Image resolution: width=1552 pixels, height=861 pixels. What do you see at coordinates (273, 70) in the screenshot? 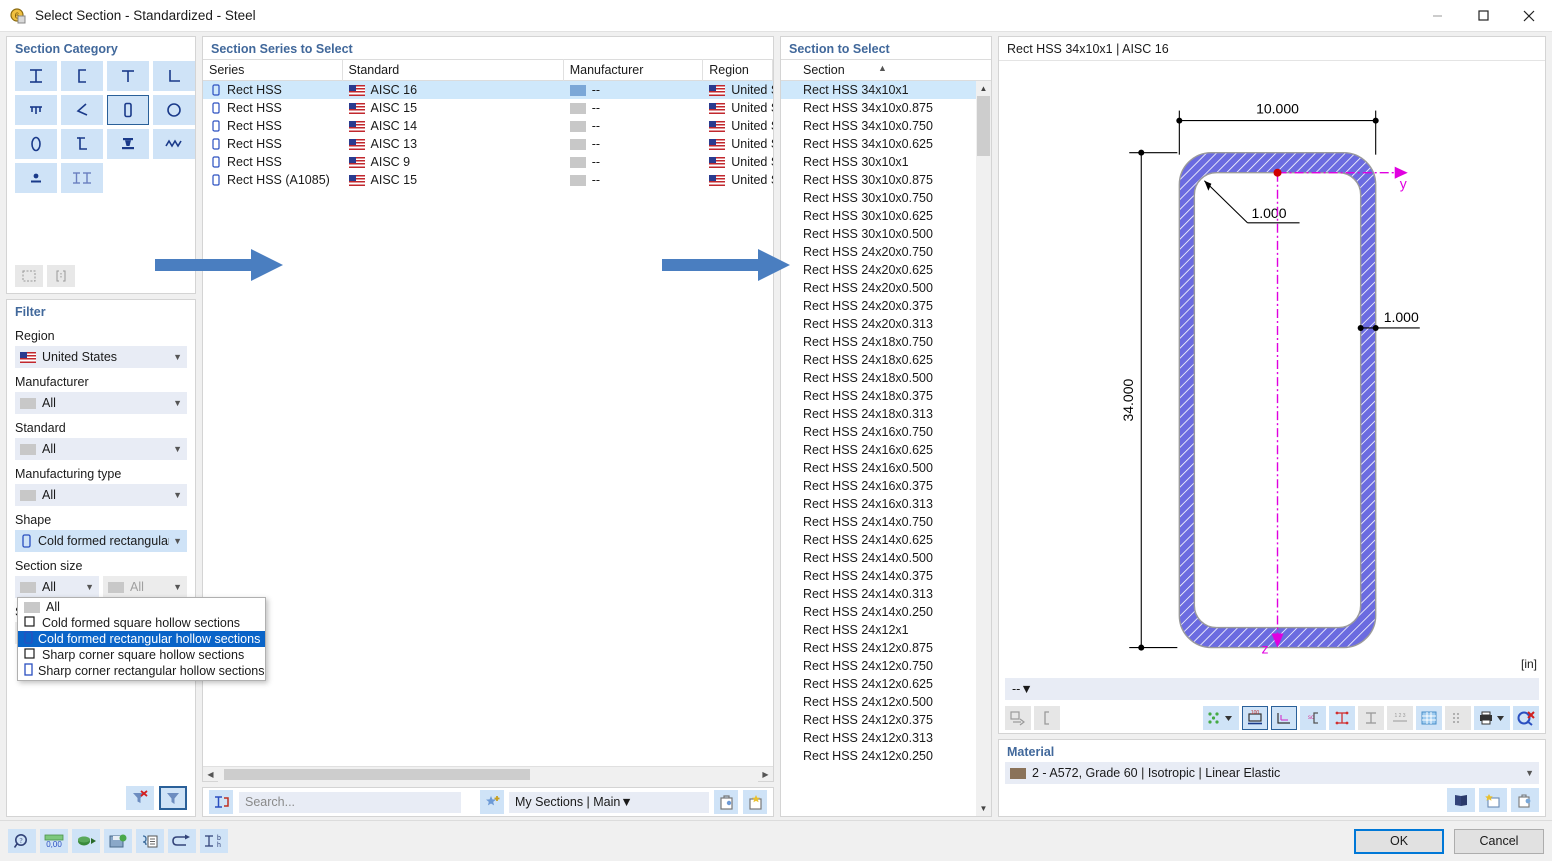
I see `series-column-header: Series` at bounding box center [273, 70].